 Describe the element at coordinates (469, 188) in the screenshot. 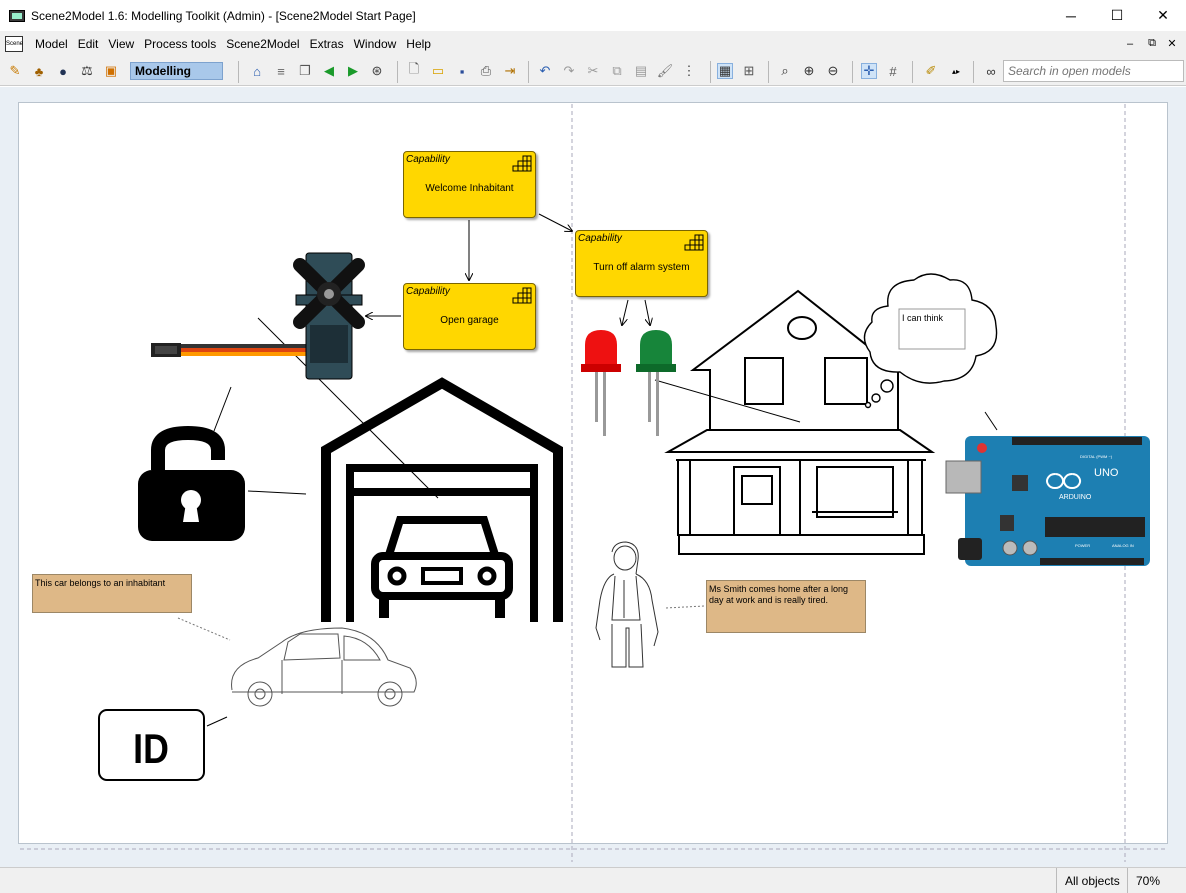

I see `capability-name: Welcome Inhabitant` at that location.